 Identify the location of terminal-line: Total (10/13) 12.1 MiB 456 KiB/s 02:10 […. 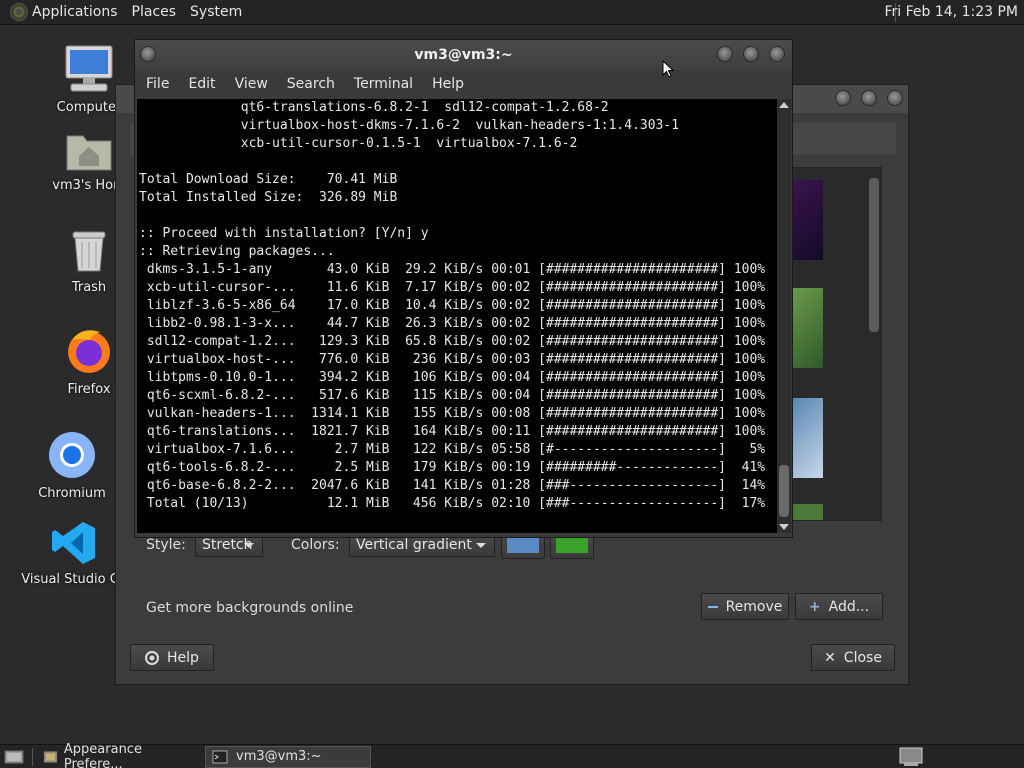
(452, 503).